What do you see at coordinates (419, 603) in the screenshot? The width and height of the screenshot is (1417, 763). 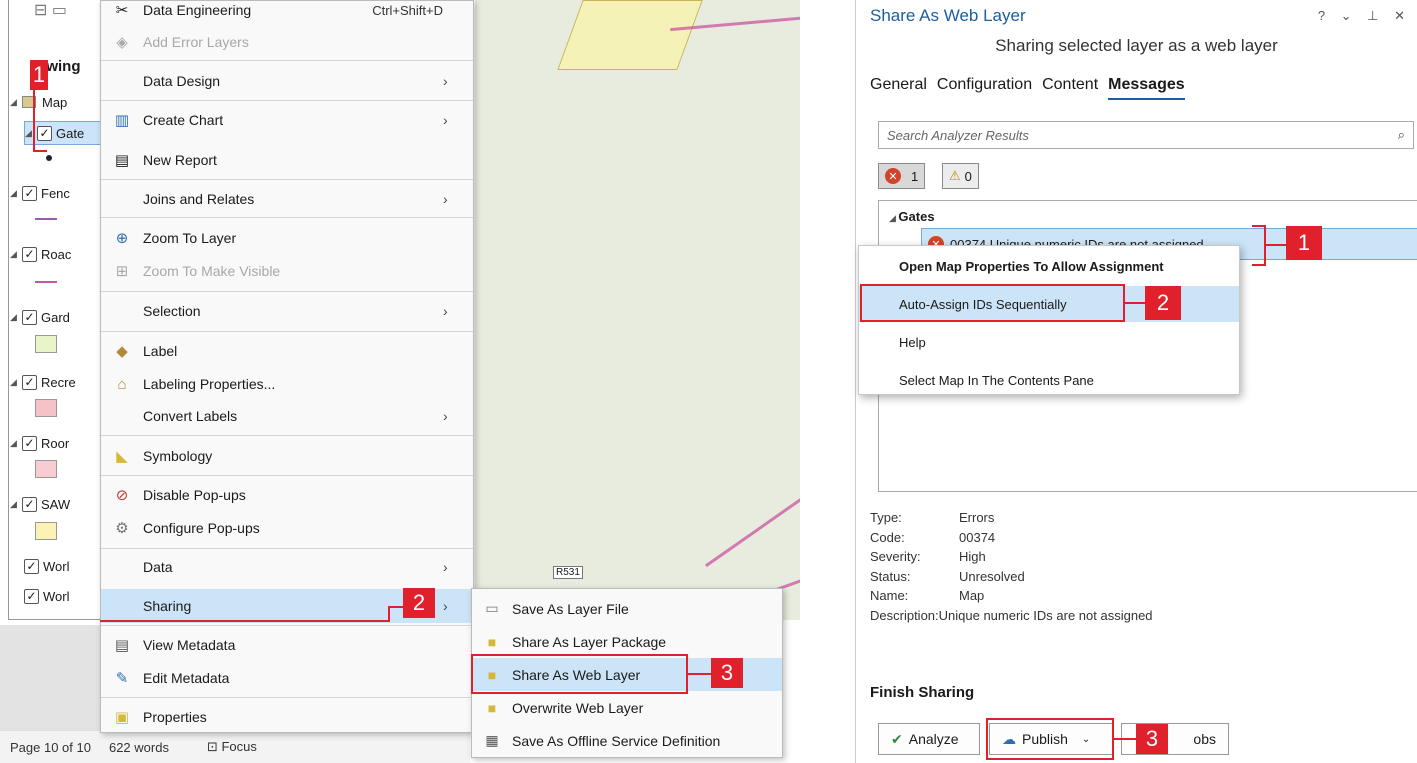 I see `callout-badge-2: 2` at bounding box center [419, 603].